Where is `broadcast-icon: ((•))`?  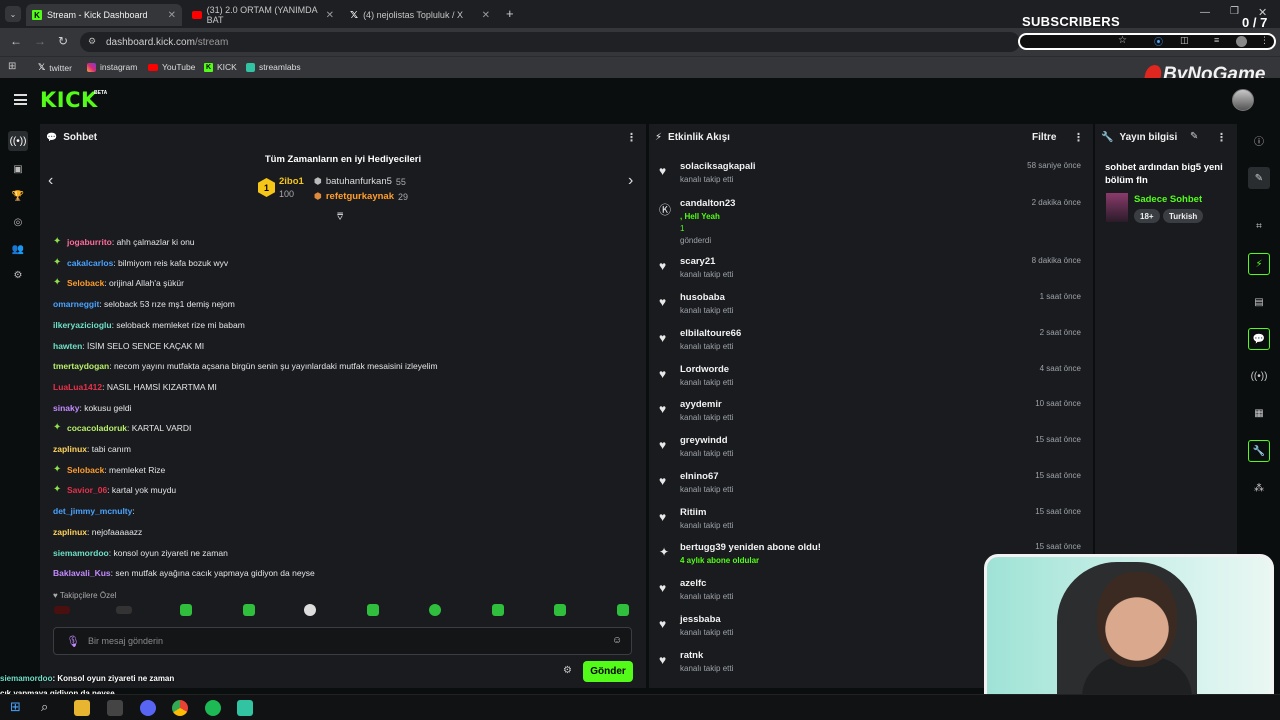 broadcast-icon: ((•)) is located at coordinates (1259, 376).